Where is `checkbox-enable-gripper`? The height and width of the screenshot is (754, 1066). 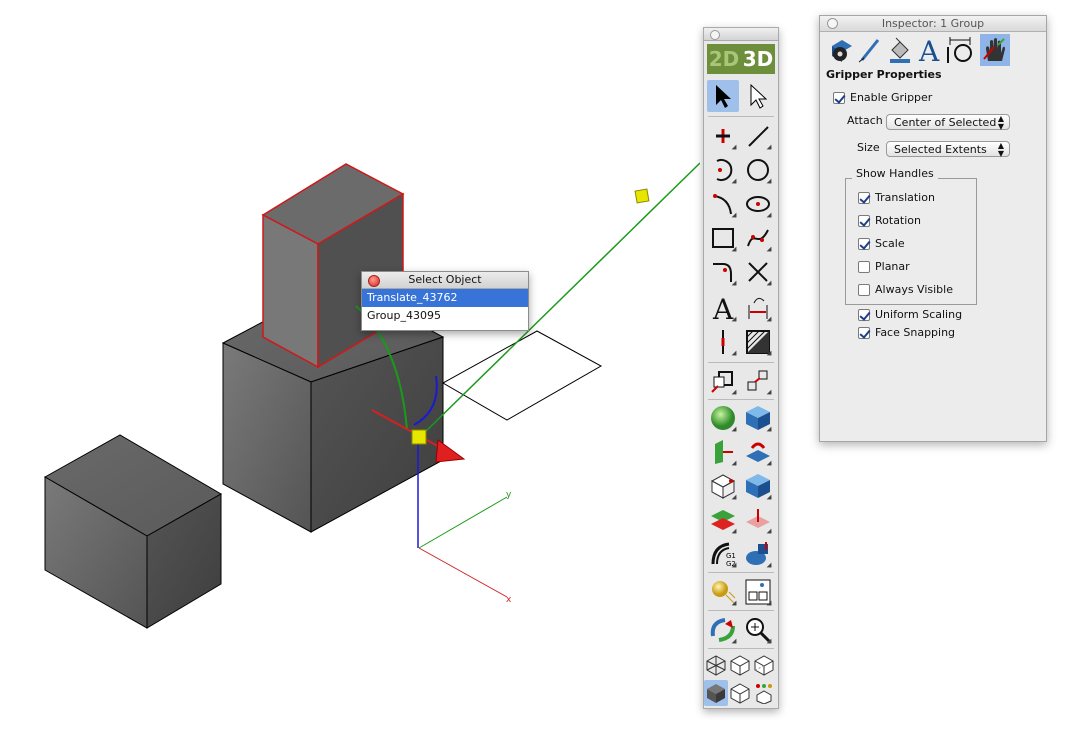
checkbox-enable-gripper is located at coordinates (839, 97).